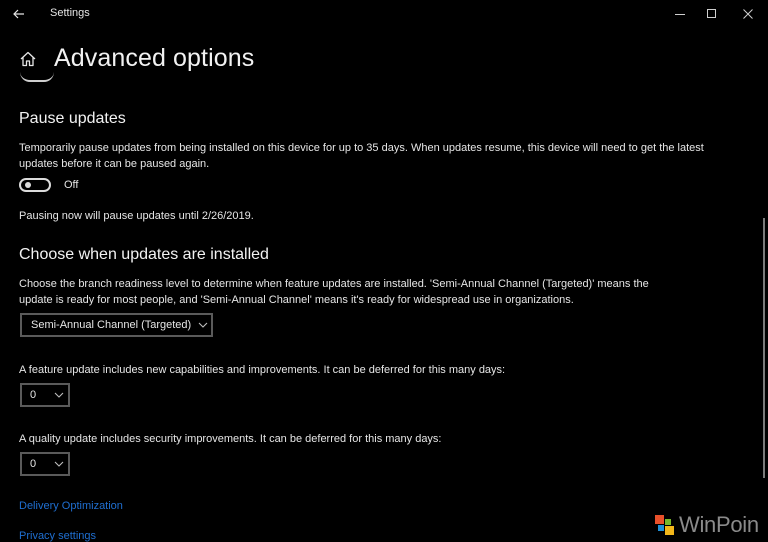 This screenshot has width=768, height=542. I want to click on choose-when-heading: Choose when updates are installed, so click(144, 254).